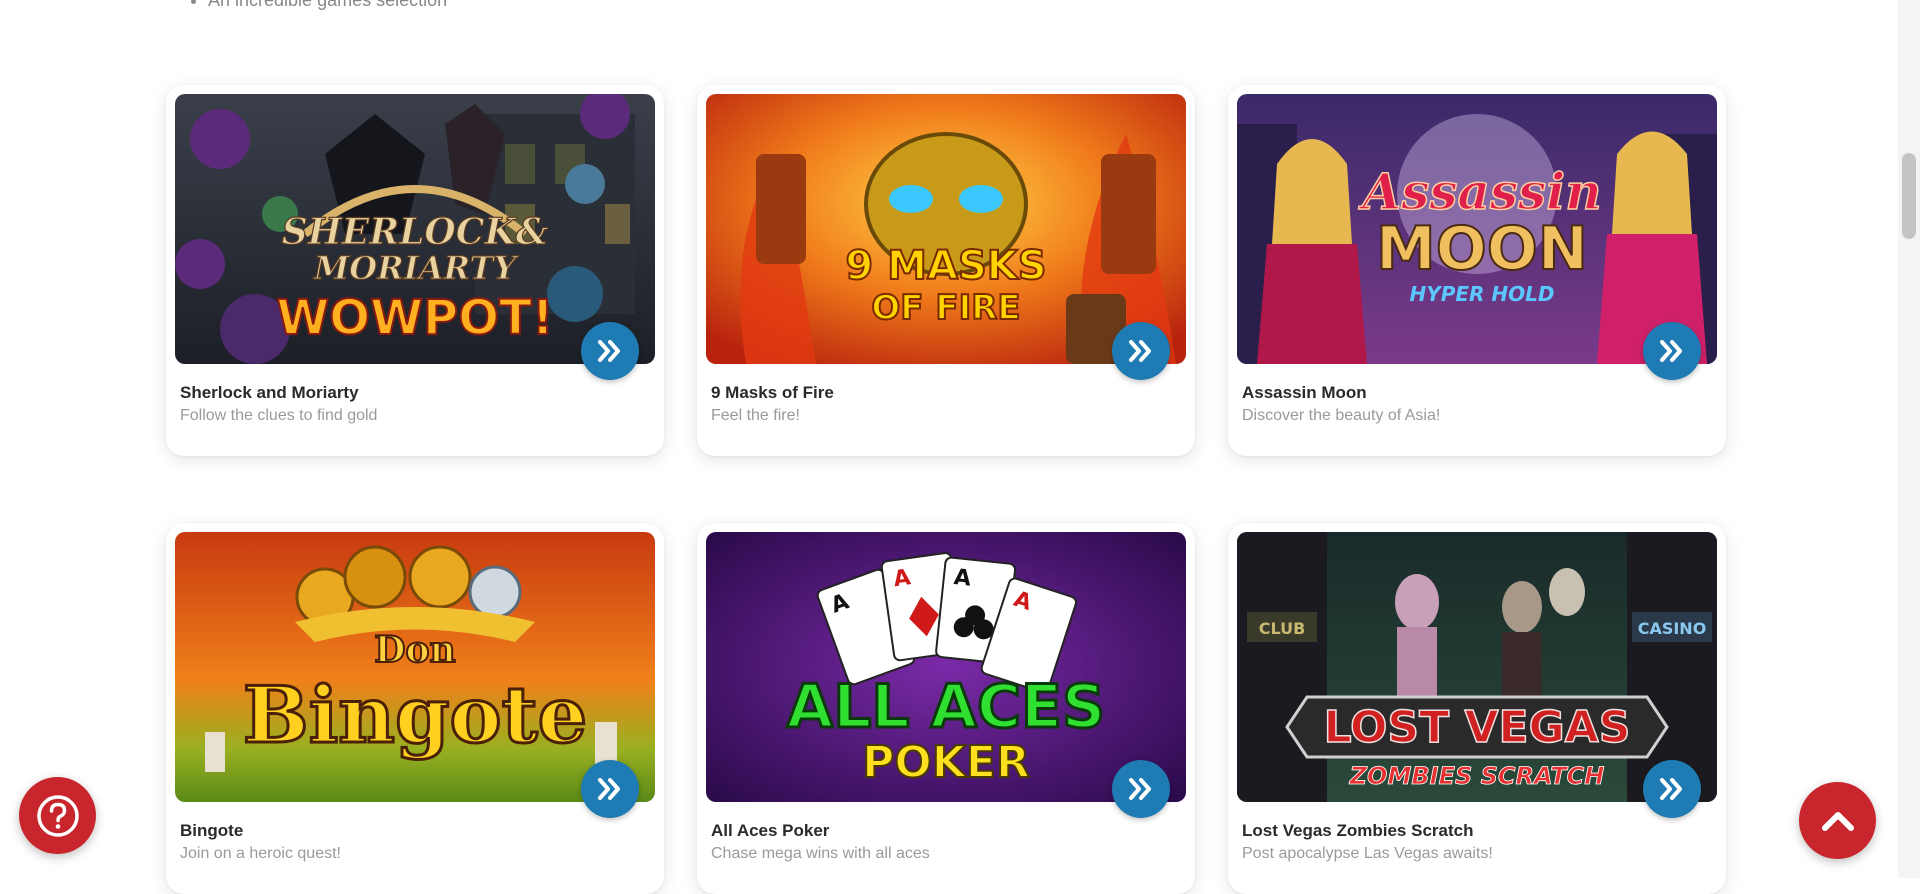 Image resolution: width=1920 pixels, height=894 pixels. I want to click on svg-text: Assassin, so click(1479, 191).